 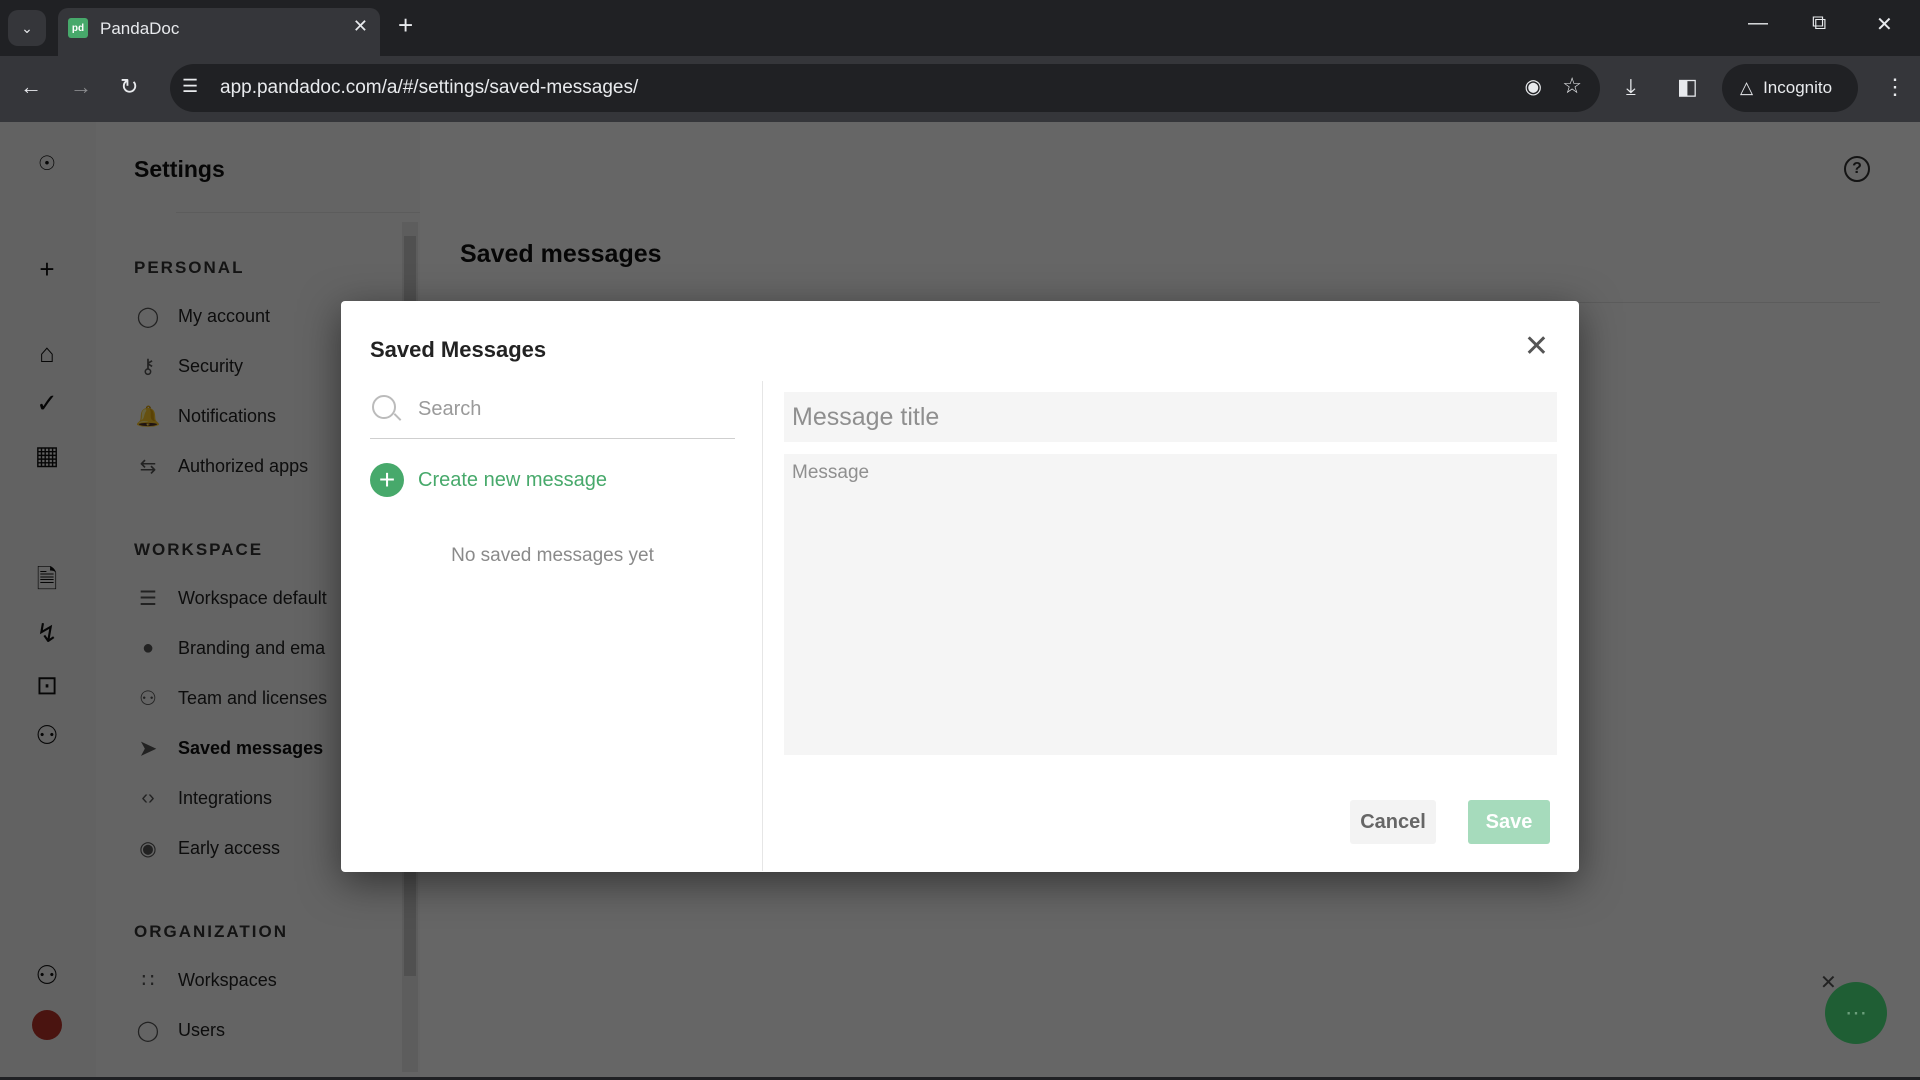 I want to click on window-close-icon: ✕, so click(x=1884, y=24).